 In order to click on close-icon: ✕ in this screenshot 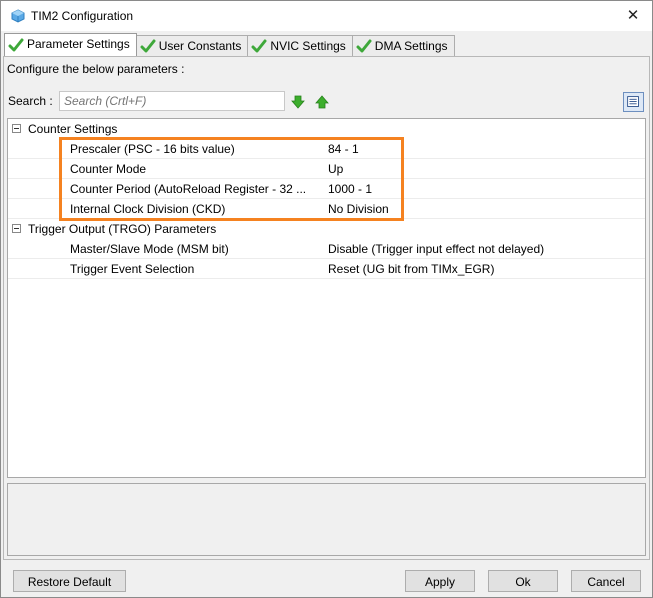, I will do `click(633, 16)`.